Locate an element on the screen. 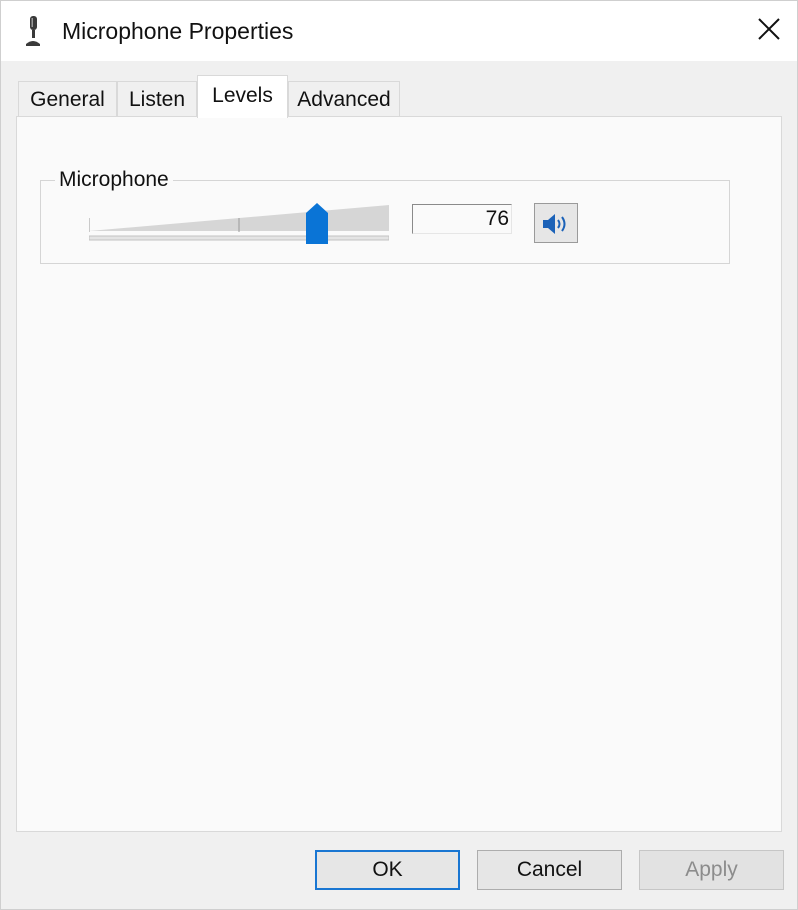  apply-button: Apply is located at coordinates (711, 870).